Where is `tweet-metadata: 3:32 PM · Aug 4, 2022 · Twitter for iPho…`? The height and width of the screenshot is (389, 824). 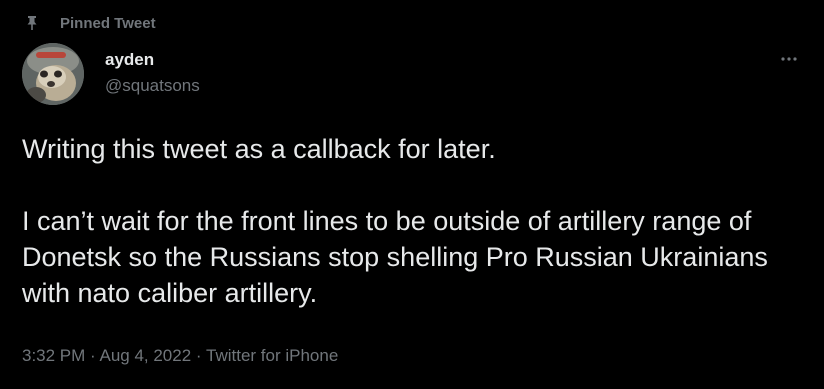 tweet-metadata: 3:32 PM · Aug 4, 2022 · Twitter for iPho… is located at coordinates (180, 356).